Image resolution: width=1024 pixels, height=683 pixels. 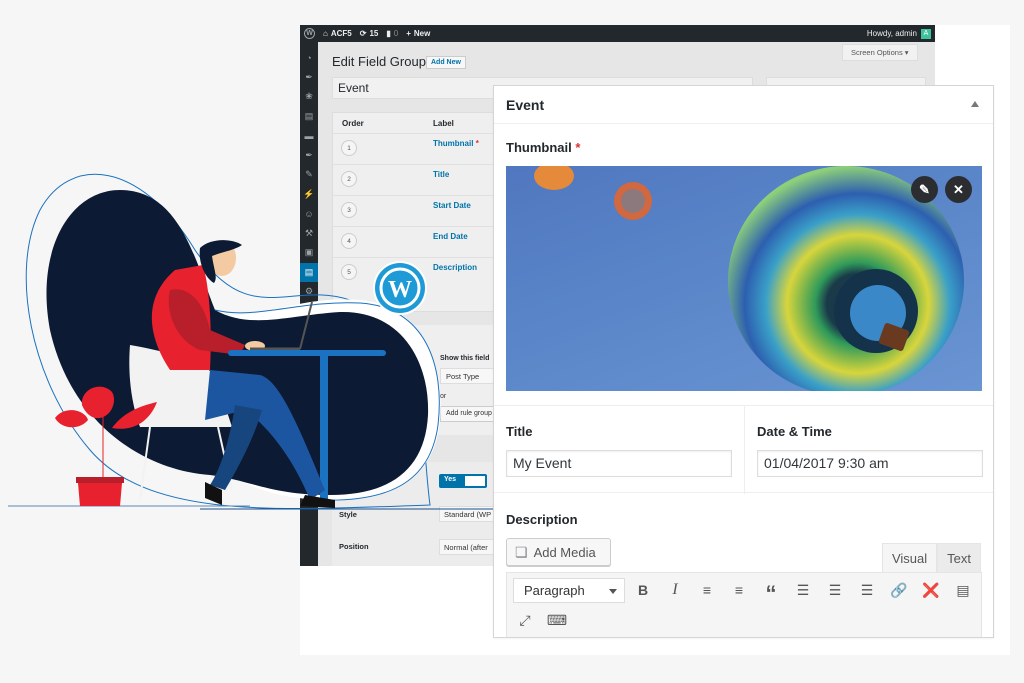 I want to click on numbered-list-button: ≡, so click(x=739, y=590).